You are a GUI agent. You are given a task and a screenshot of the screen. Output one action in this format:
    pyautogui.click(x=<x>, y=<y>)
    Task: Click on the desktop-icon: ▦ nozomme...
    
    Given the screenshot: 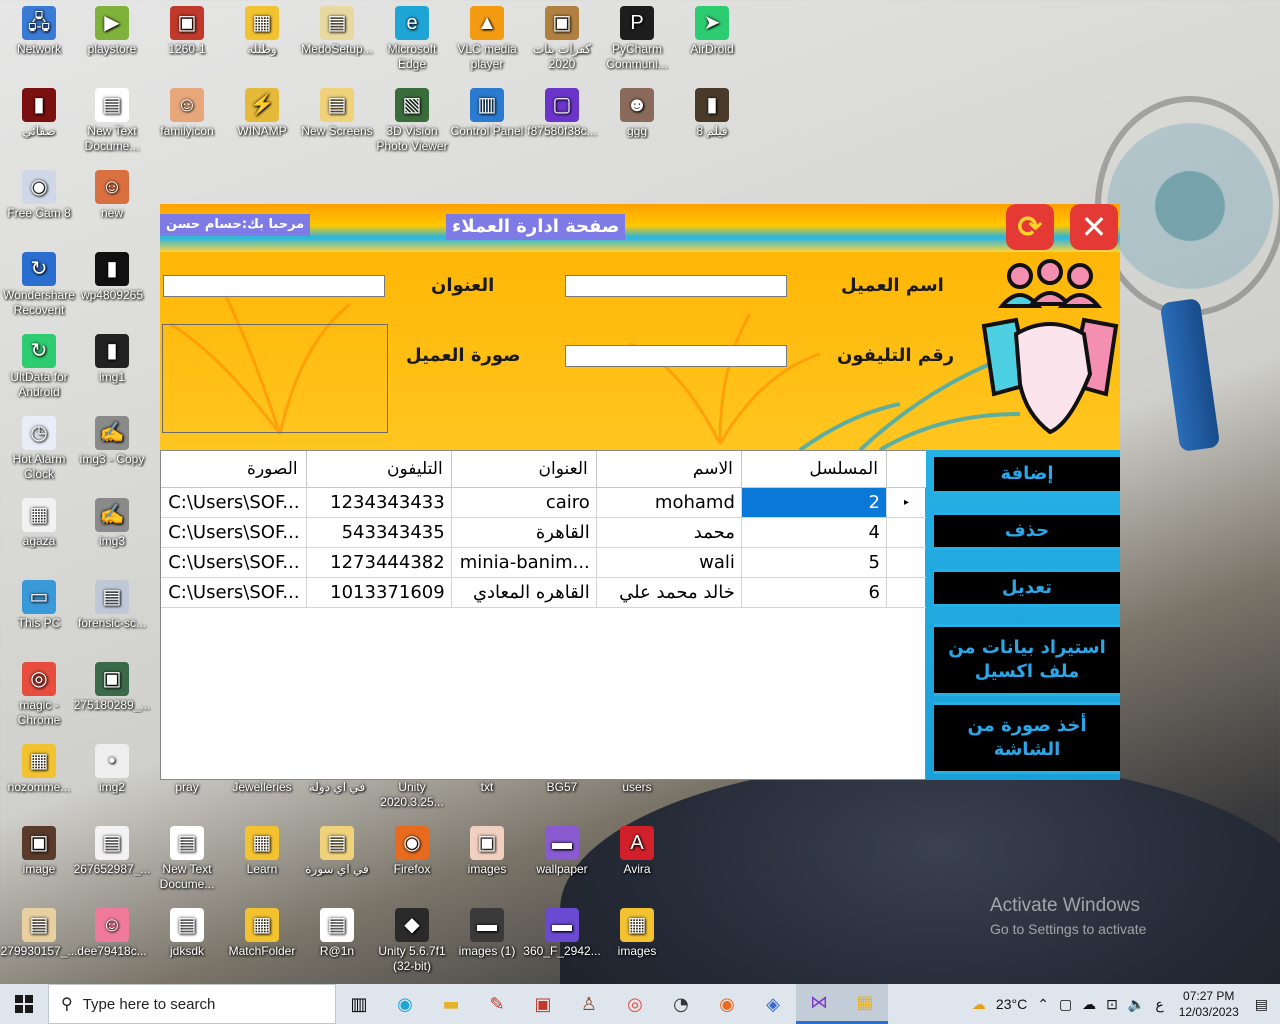 What is the action you would take?
    pyautogui.click(x=39, y=769)
    